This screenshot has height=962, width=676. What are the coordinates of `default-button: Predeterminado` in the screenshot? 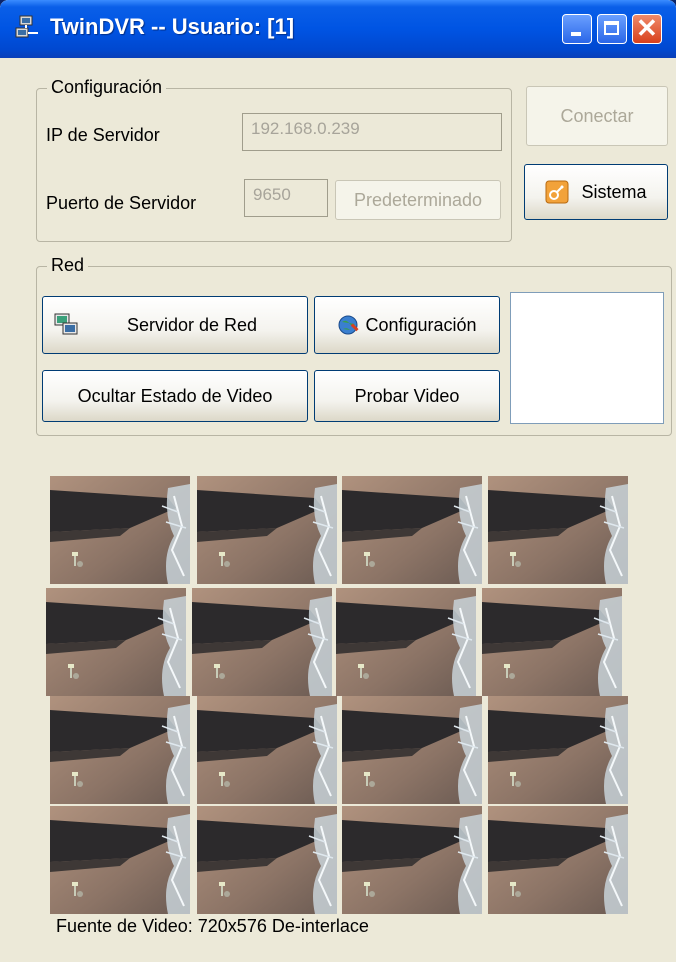 It's located at (418, 200).